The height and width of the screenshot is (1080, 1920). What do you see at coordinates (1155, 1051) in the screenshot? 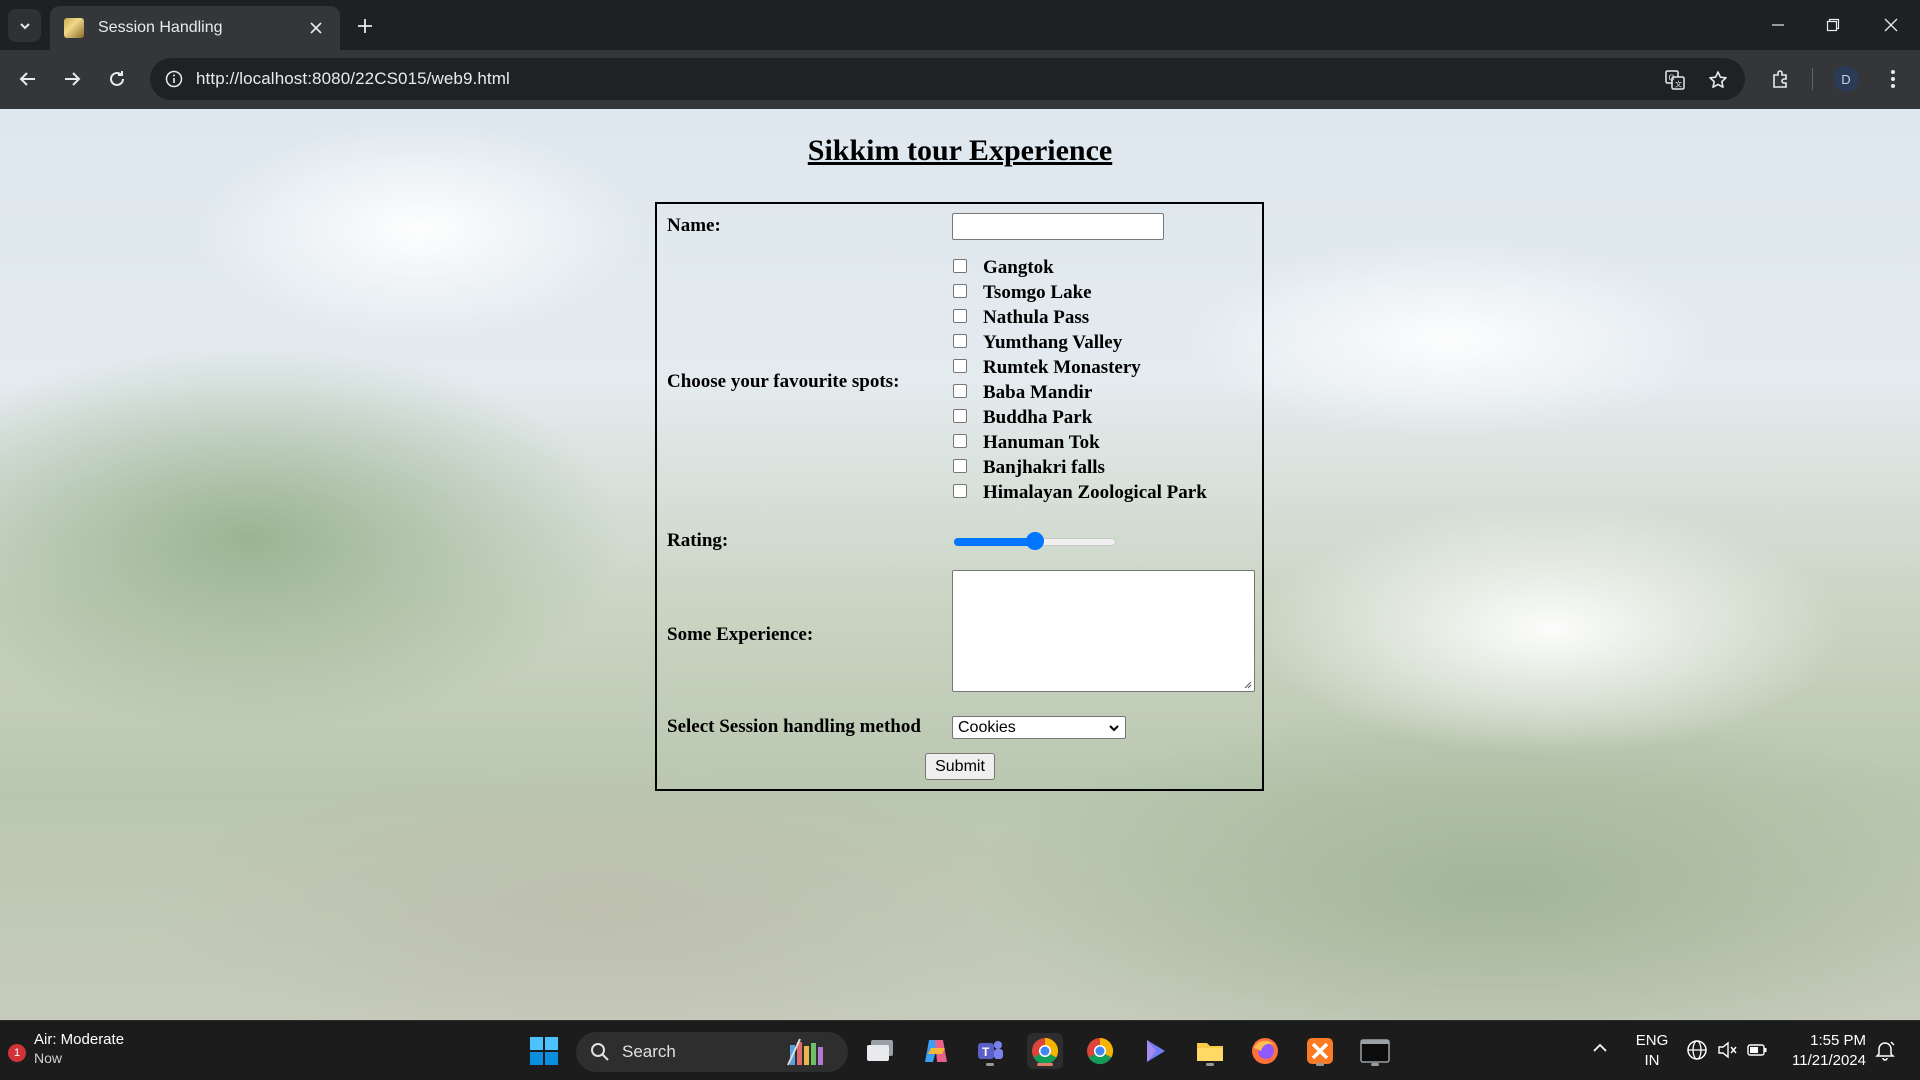
I see `media-player-button` at bounding box center [1155, 1051].